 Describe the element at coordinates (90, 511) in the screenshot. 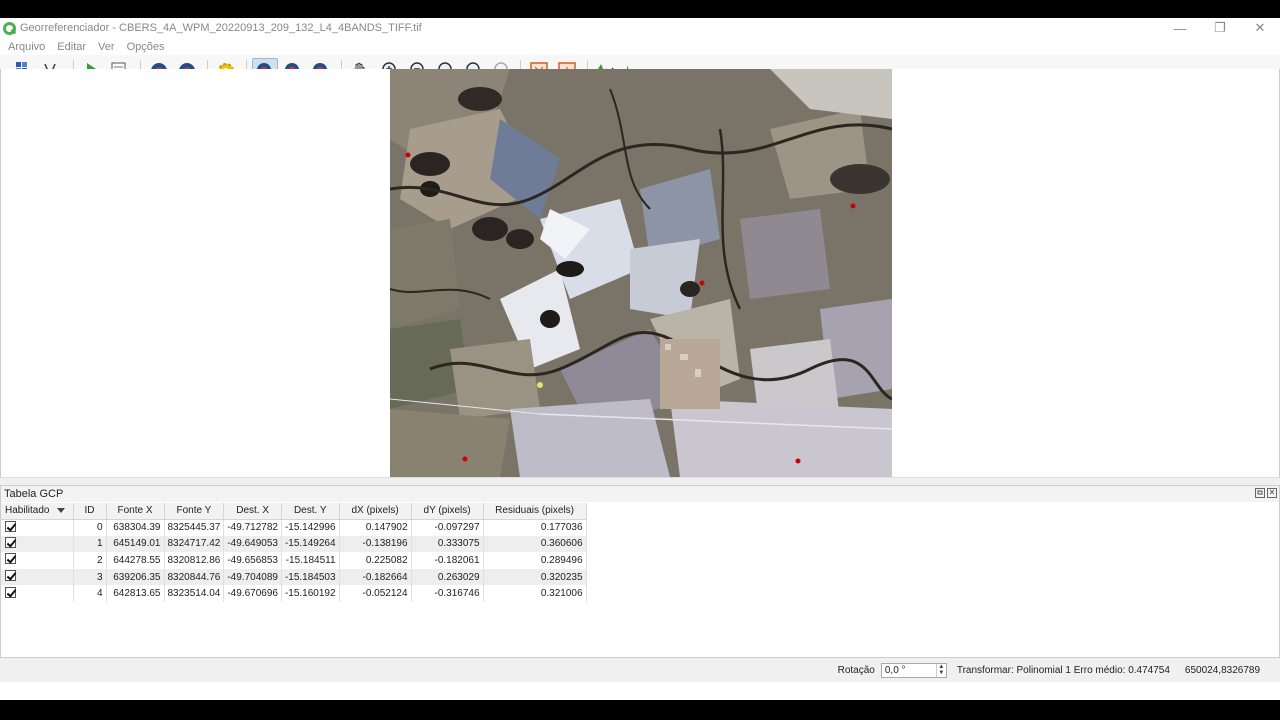

I see `col-id: ID` at that location.